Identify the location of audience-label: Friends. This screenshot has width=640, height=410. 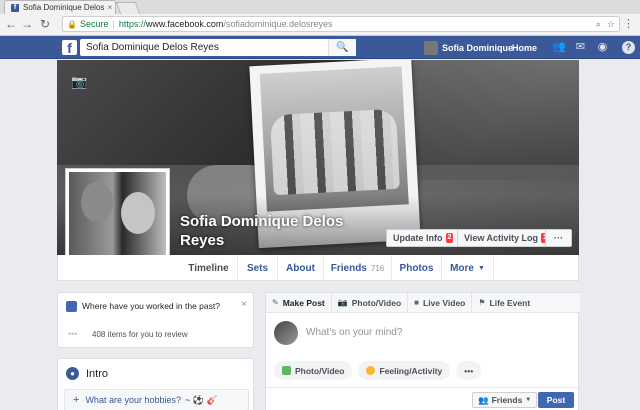
(507, 400).